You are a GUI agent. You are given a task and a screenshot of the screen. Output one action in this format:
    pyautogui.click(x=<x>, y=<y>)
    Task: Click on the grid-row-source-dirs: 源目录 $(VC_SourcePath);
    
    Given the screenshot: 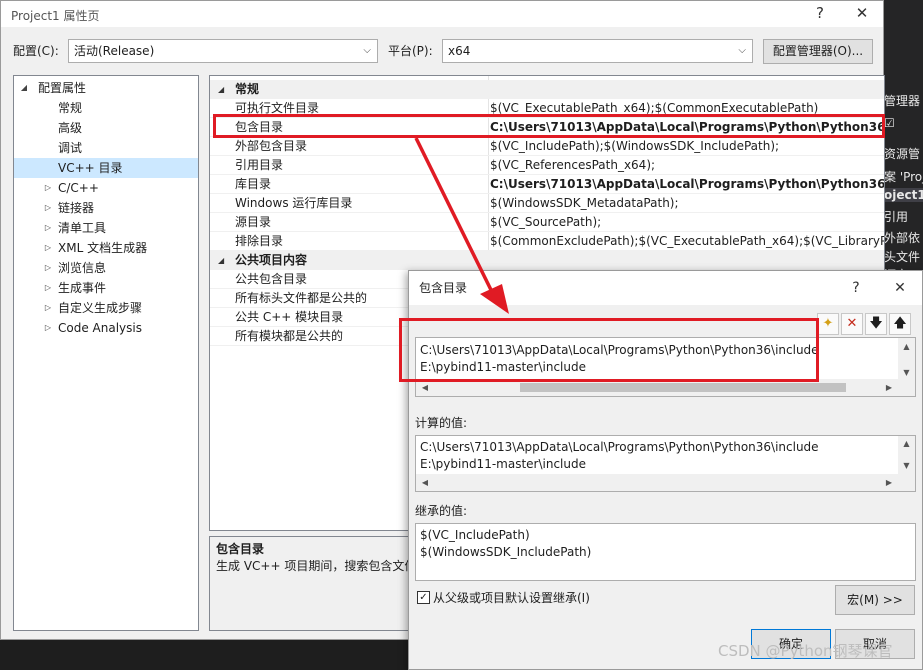 What is the action you would take?
    pyautogui.click(x=547, y=222)
    